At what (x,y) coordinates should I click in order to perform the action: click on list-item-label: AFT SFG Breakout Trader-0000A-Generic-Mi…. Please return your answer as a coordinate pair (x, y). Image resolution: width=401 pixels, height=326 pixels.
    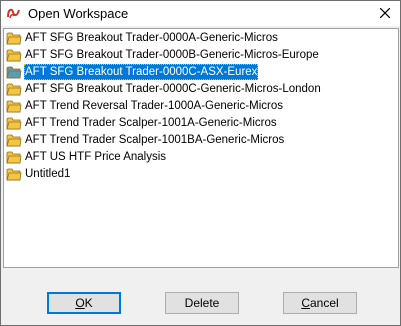
    Looking at the image, I should click on (151, 38).